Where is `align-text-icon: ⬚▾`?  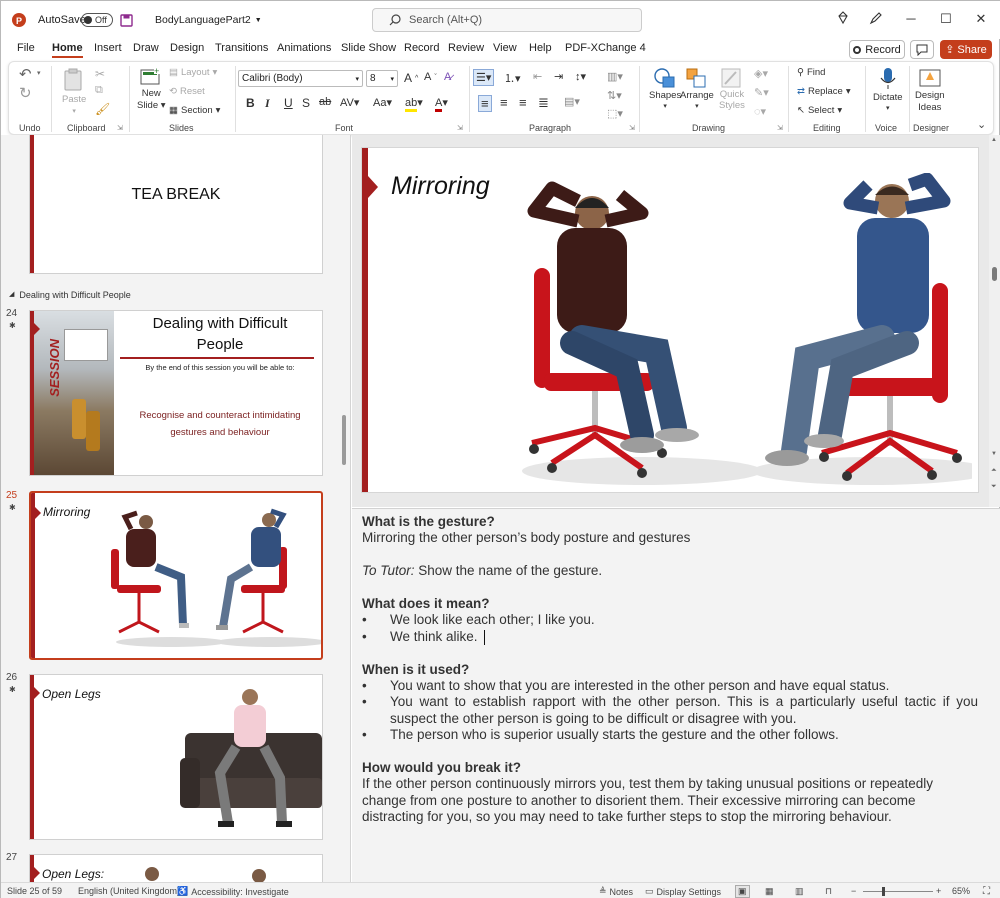 align-text-icon: ⬚▾ is located at coordinates (615, 113).